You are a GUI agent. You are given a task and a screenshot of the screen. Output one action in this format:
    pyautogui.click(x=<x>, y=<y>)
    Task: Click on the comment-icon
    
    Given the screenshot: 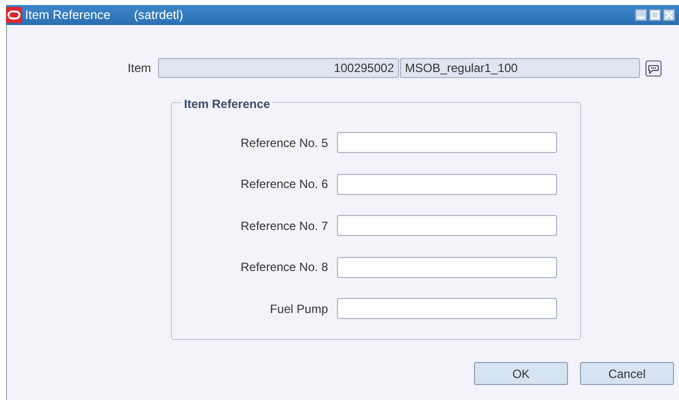 What is the action you would take?
    pyautogui.click(x=653, y=68)
    